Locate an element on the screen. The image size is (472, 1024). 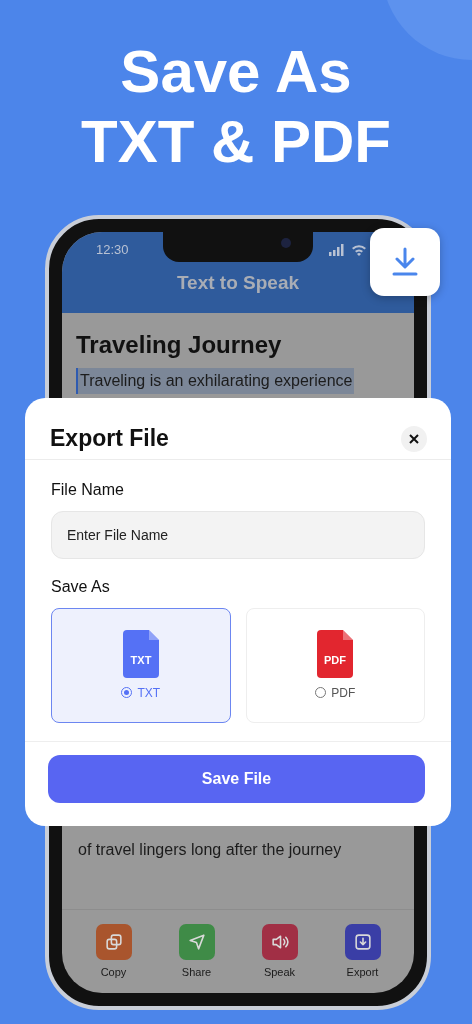
status-time: 12:30 is located at coordinates (112, 249).